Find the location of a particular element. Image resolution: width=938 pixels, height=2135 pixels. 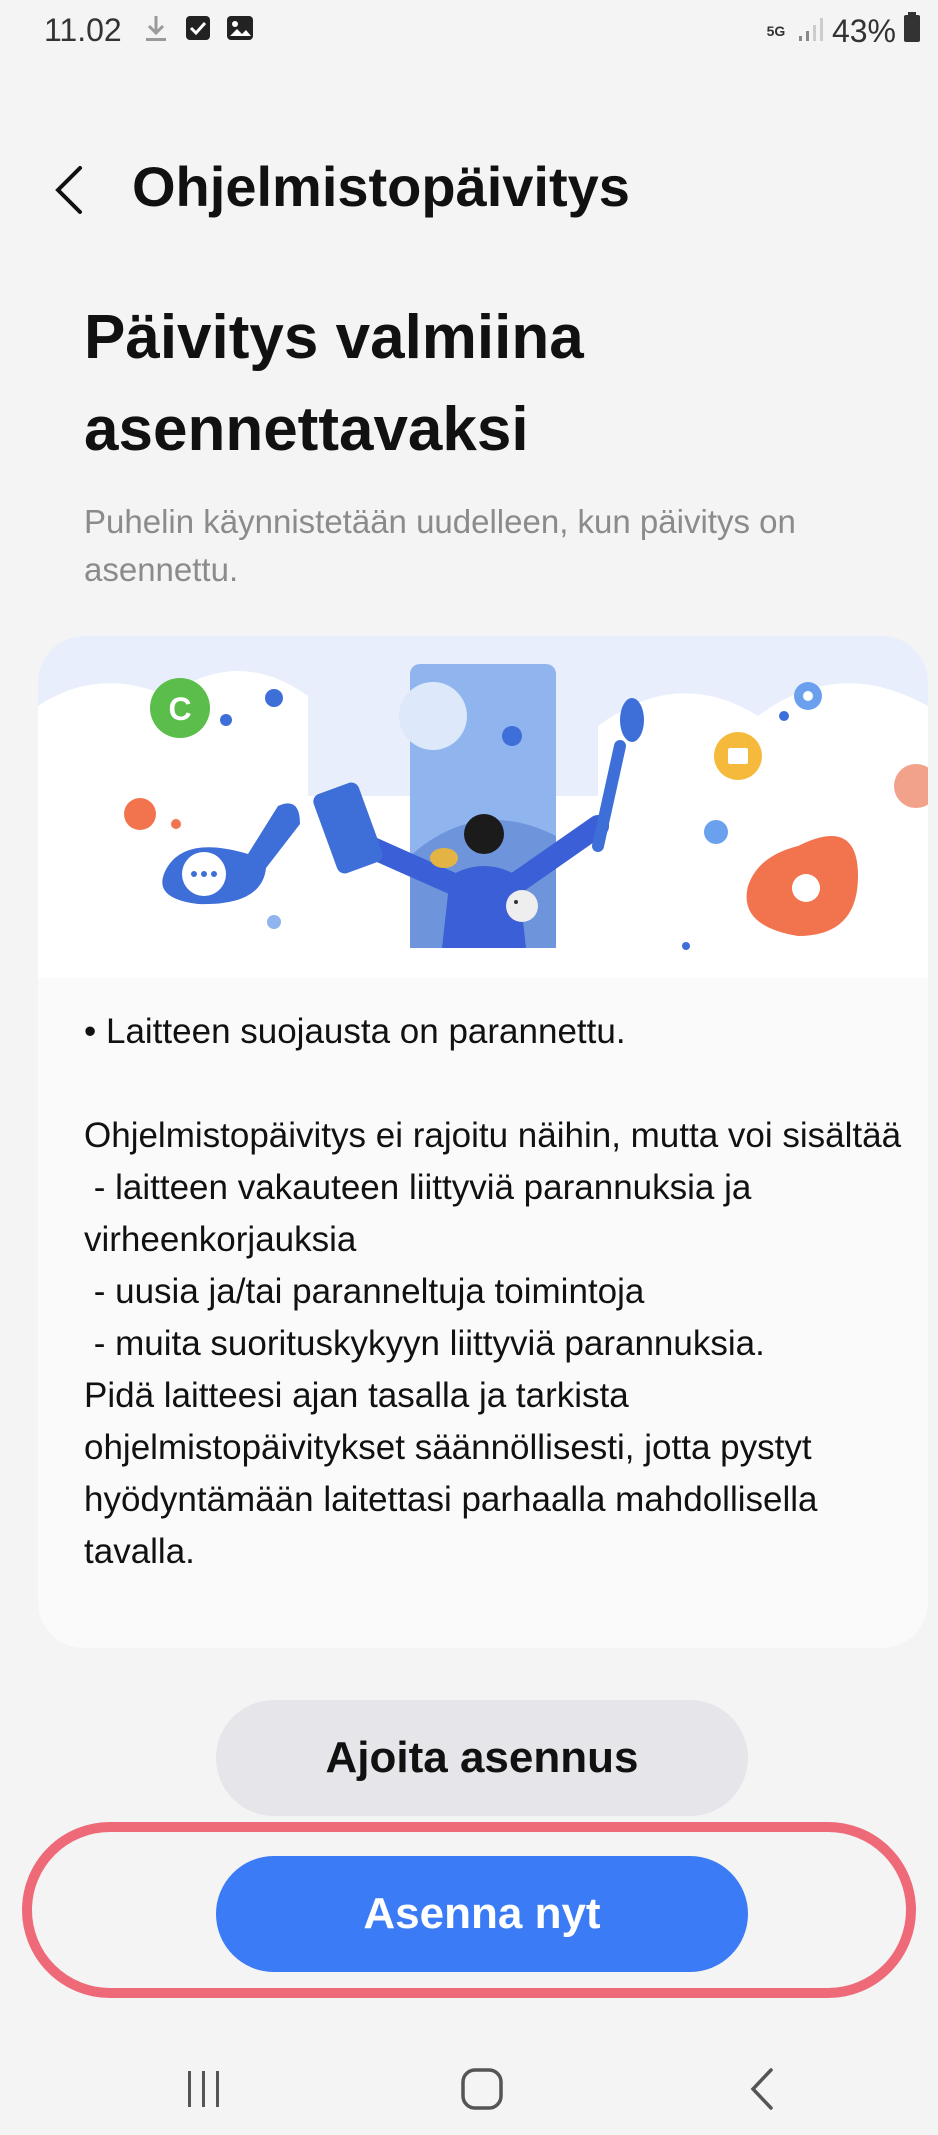

recent-apps-icon is located at coordinates (203, 2089).